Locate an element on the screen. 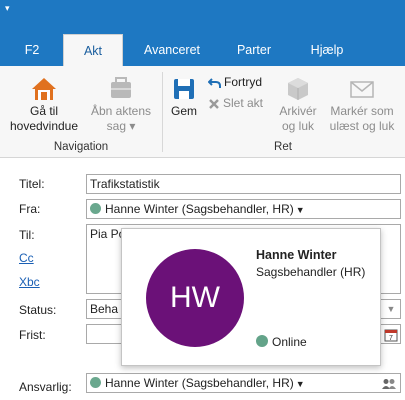  online-presence-icon is located at coordinates (262, 341).